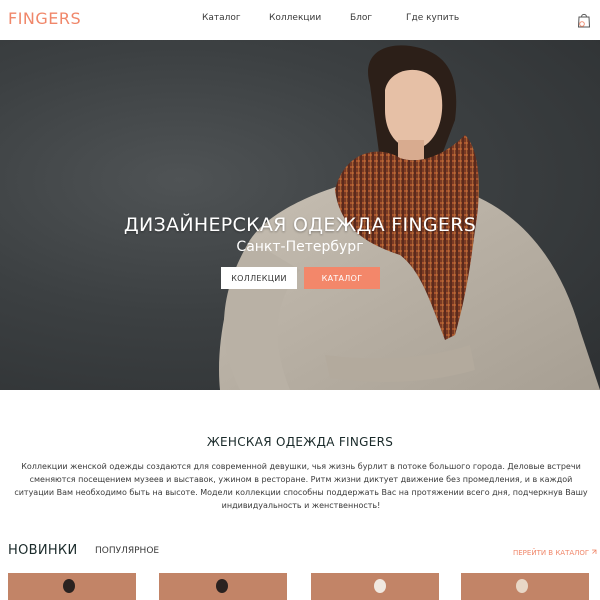 Image resolution: width=600 pixels, height=600 pixels. I want to click on external-link-icon, so click(594, 551).